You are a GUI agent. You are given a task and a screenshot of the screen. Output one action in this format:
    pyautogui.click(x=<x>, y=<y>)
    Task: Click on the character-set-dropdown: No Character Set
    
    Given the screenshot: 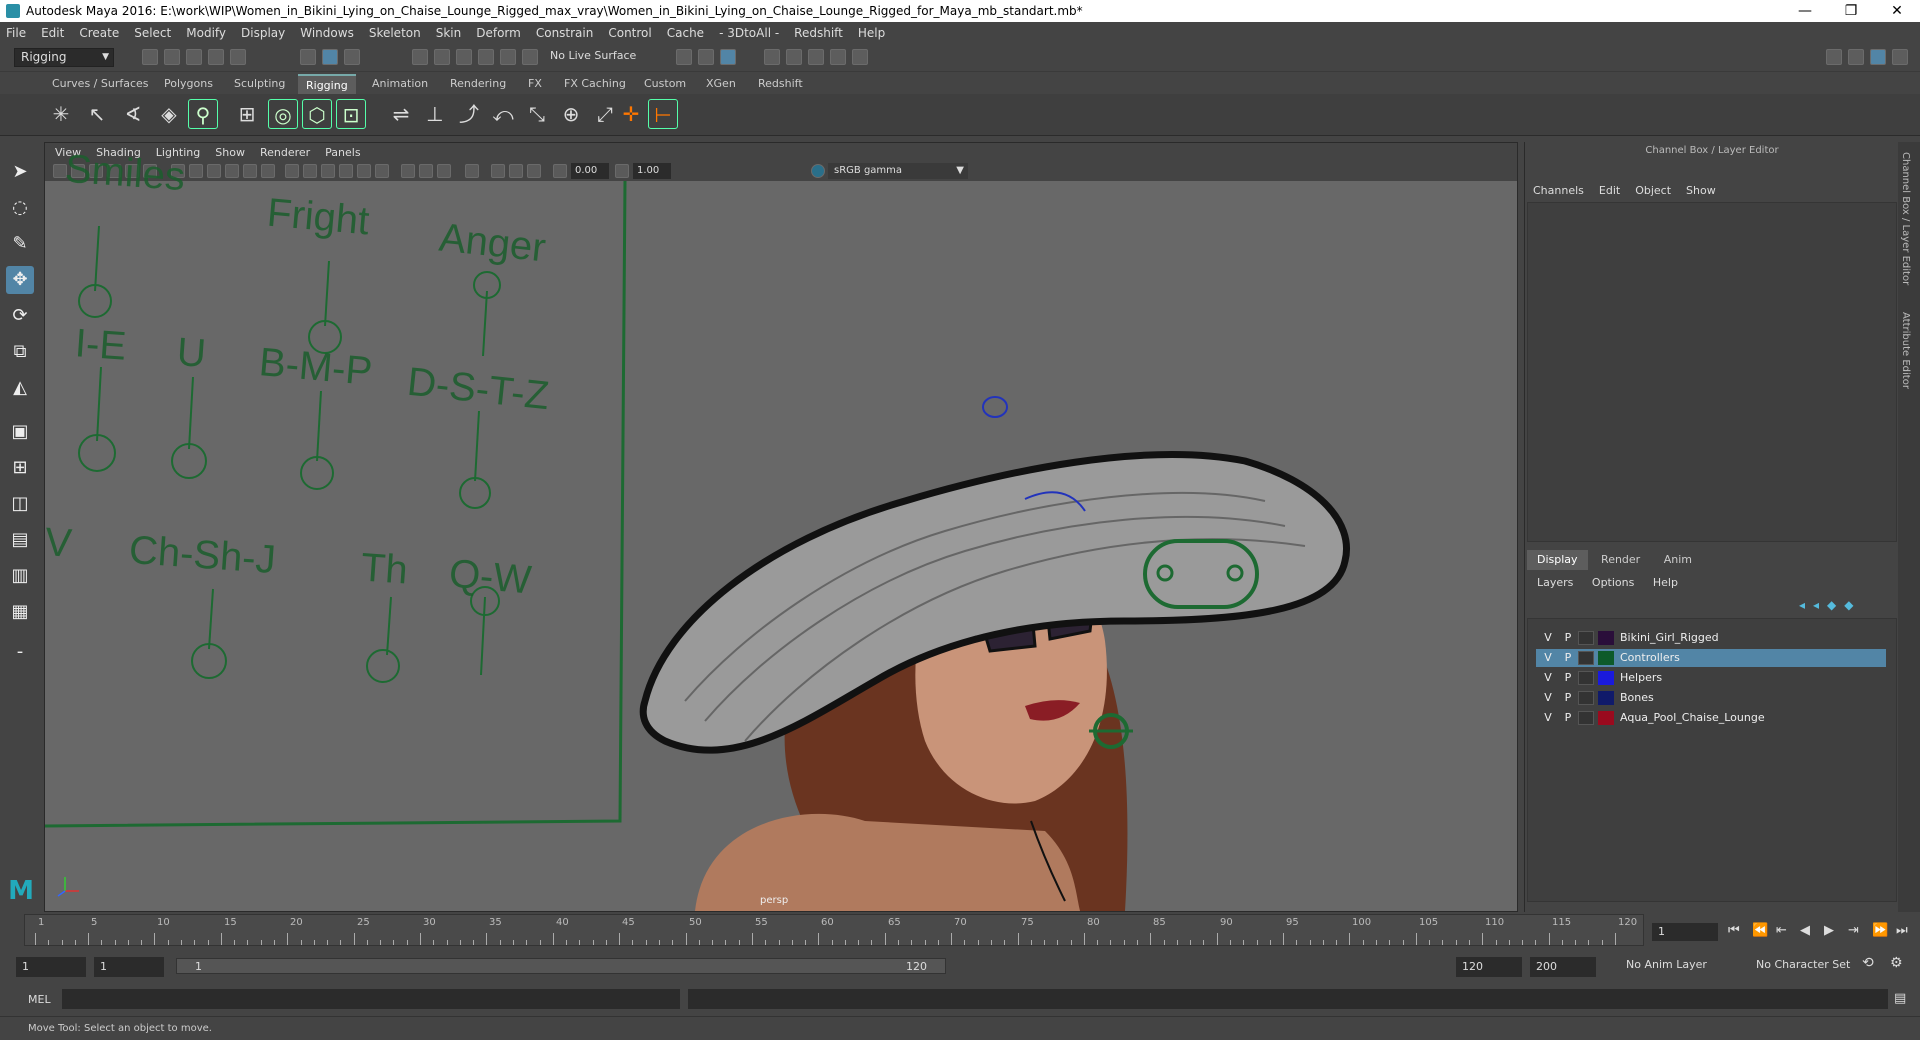 What is the action you would take?
    pyautogui.click(x=1803, y=964)
    